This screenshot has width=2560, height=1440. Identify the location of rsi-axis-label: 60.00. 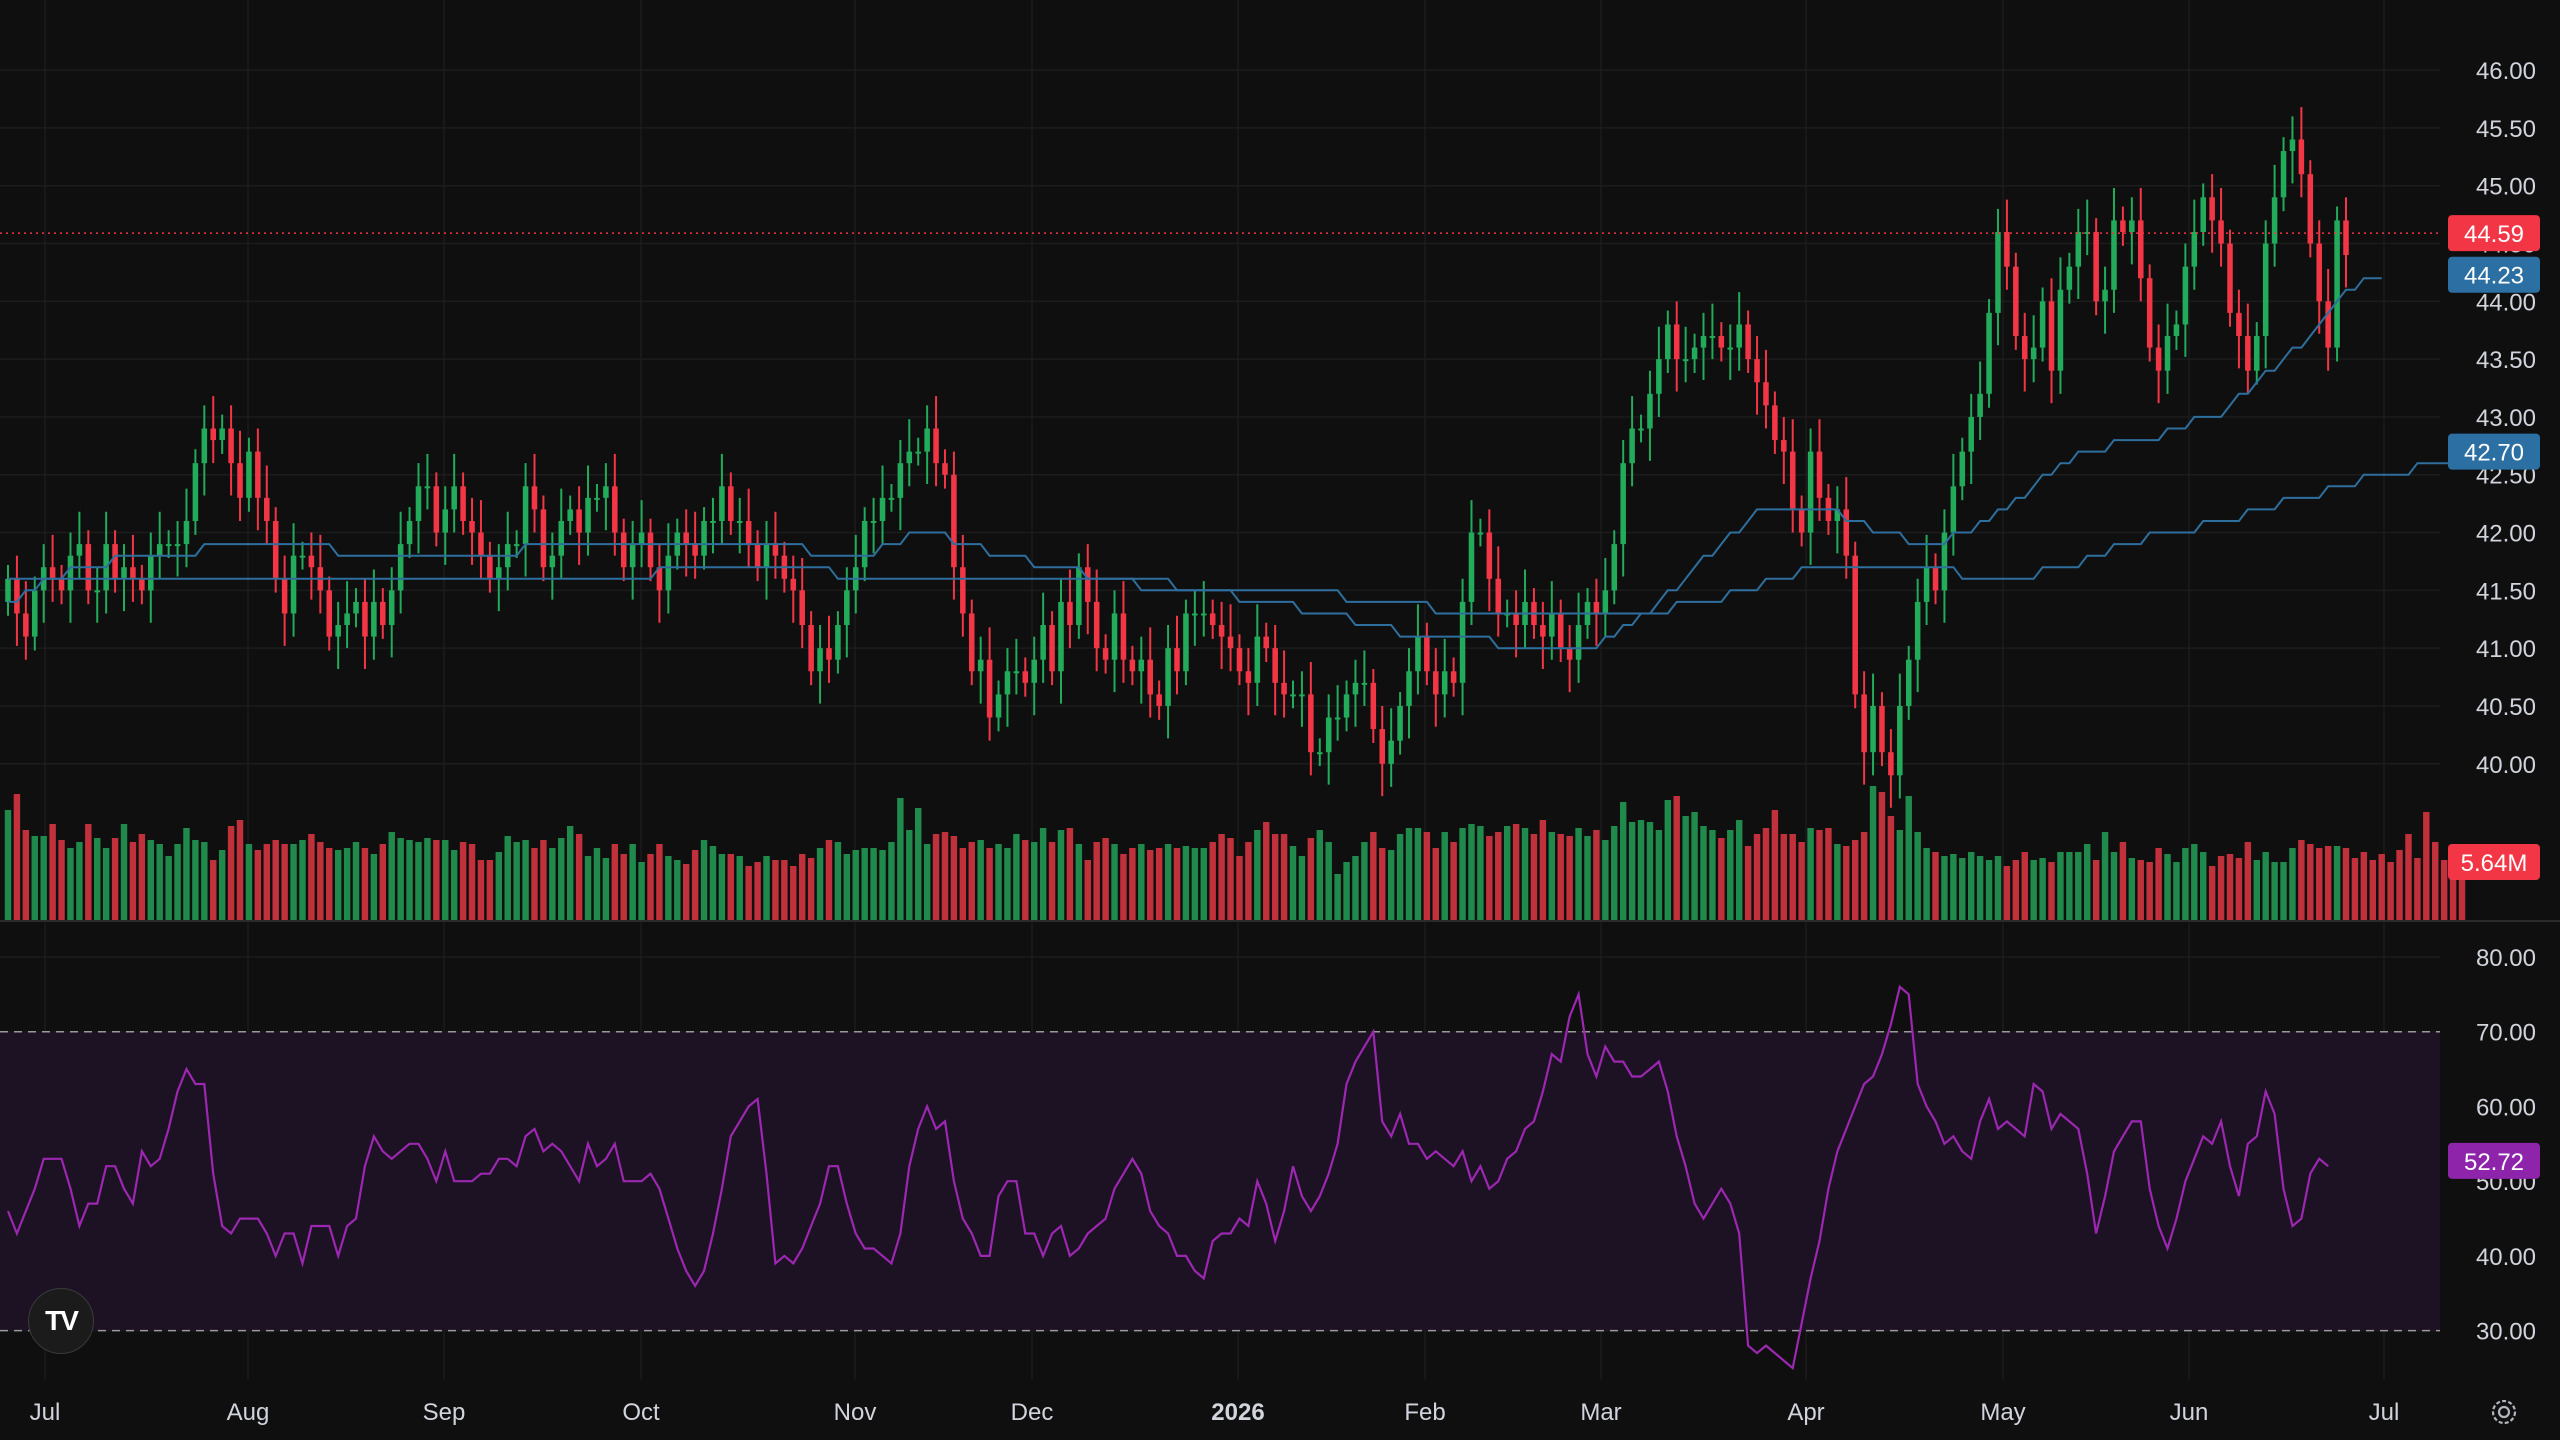
(2506, 1107).